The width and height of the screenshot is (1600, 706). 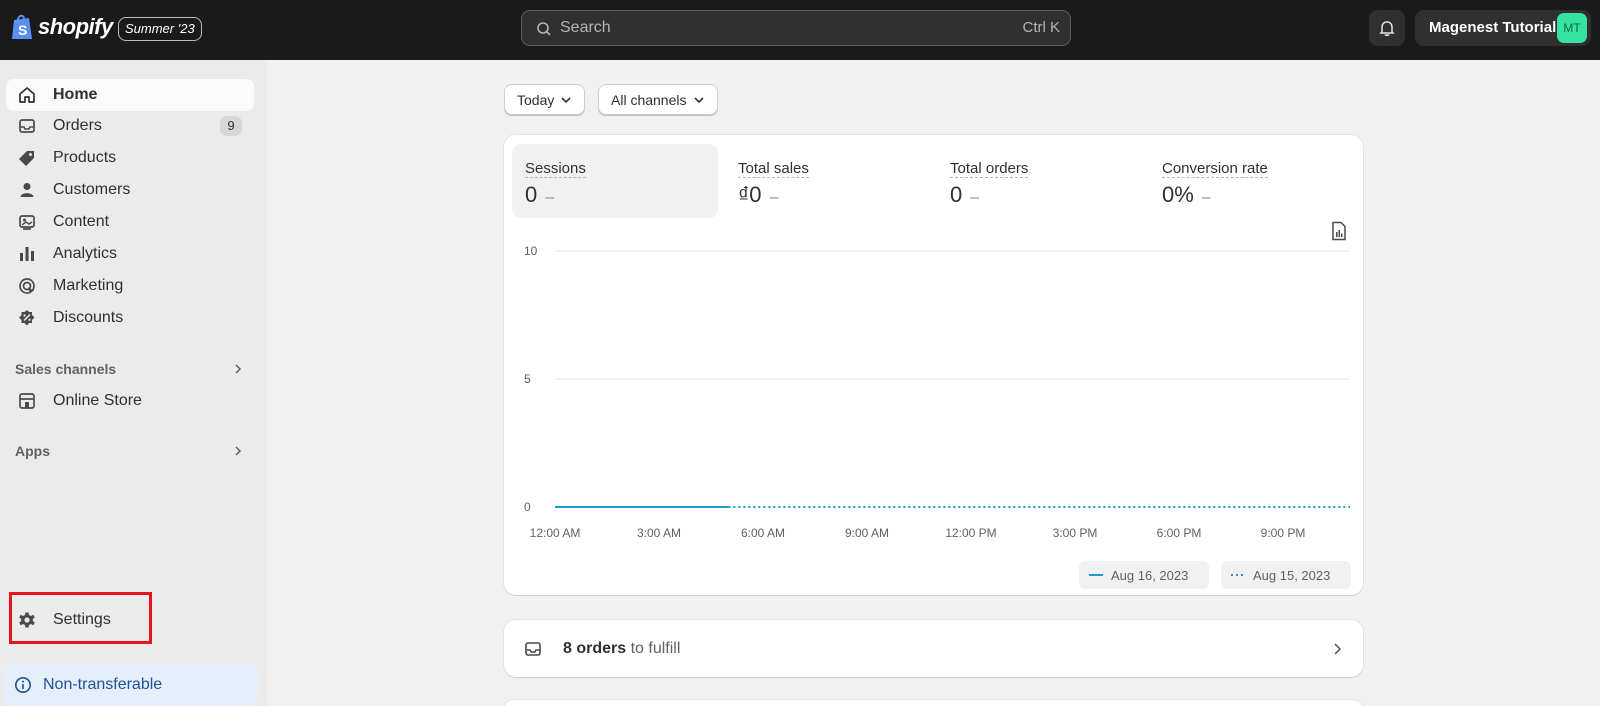 I want to click on legend-item-current: Aug 16, 2023, so click(x=1144, y=575).